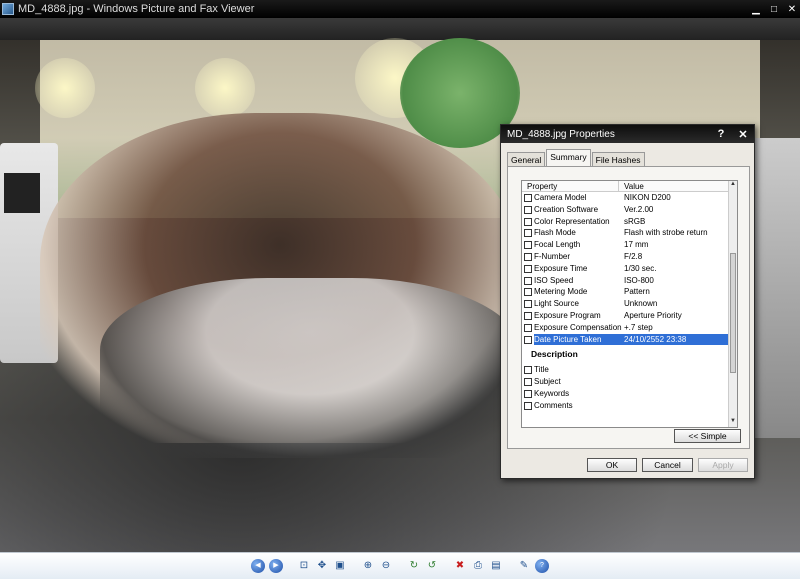 The height and width of the screenshot is (579, 800). What do you see at coordinates (552, 256) in the screenshot?
I see `property-name: F-Number` at bounding box center [552, 256].